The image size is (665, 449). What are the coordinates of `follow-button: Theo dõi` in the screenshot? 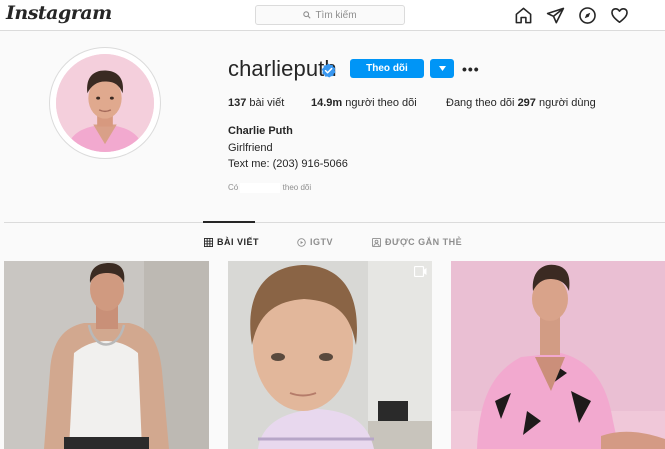 It's located at (387, 68).